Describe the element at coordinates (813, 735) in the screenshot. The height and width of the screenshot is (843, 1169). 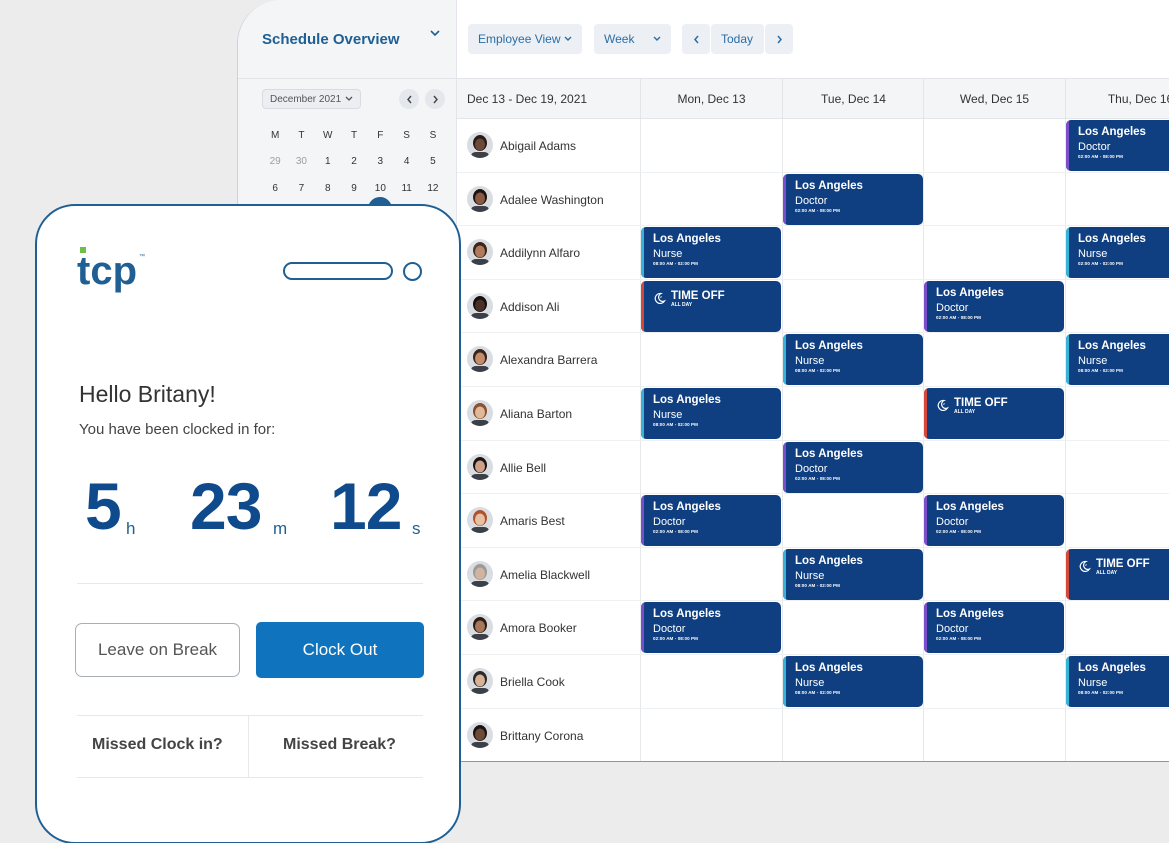
I see `employee-row: Brittany Corona` at that location.